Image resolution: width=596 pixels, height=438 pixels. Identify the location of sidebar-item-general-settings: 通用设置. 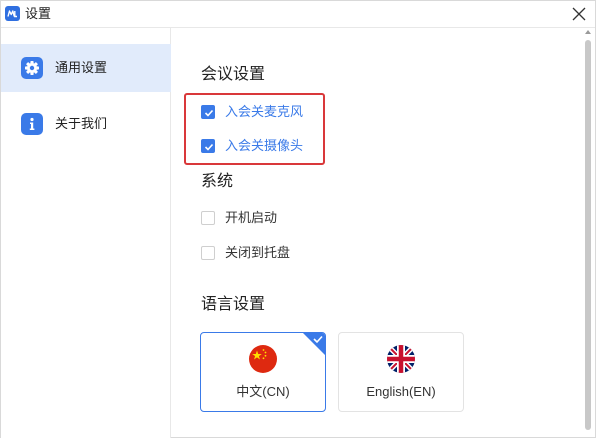
(86, 68).